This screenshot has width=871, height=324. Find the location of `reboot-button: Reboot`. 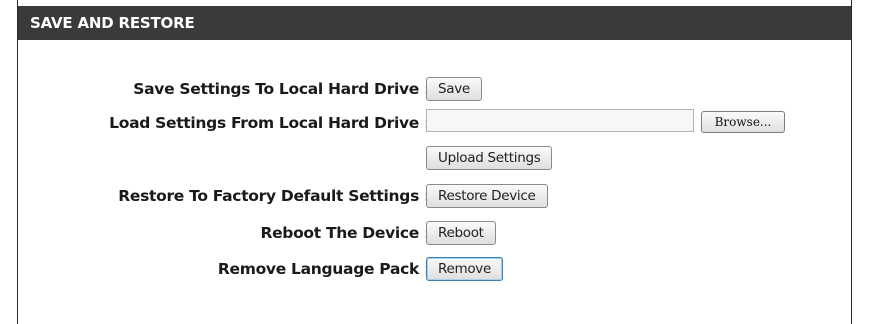

reboot-button: Reboot is located at coordinates (461, 233).